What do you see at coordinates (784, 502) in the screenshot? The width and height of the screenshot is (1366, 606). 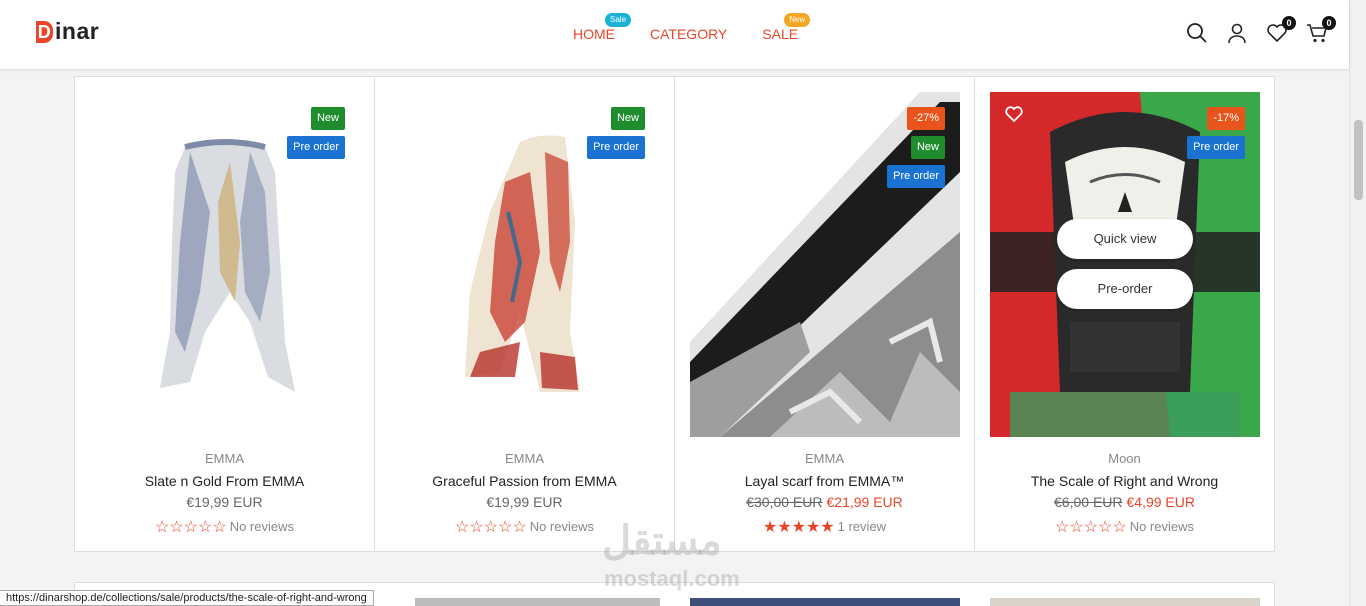 I see `compare-price: €30,00 EUR` at bounding box center [784, 502].